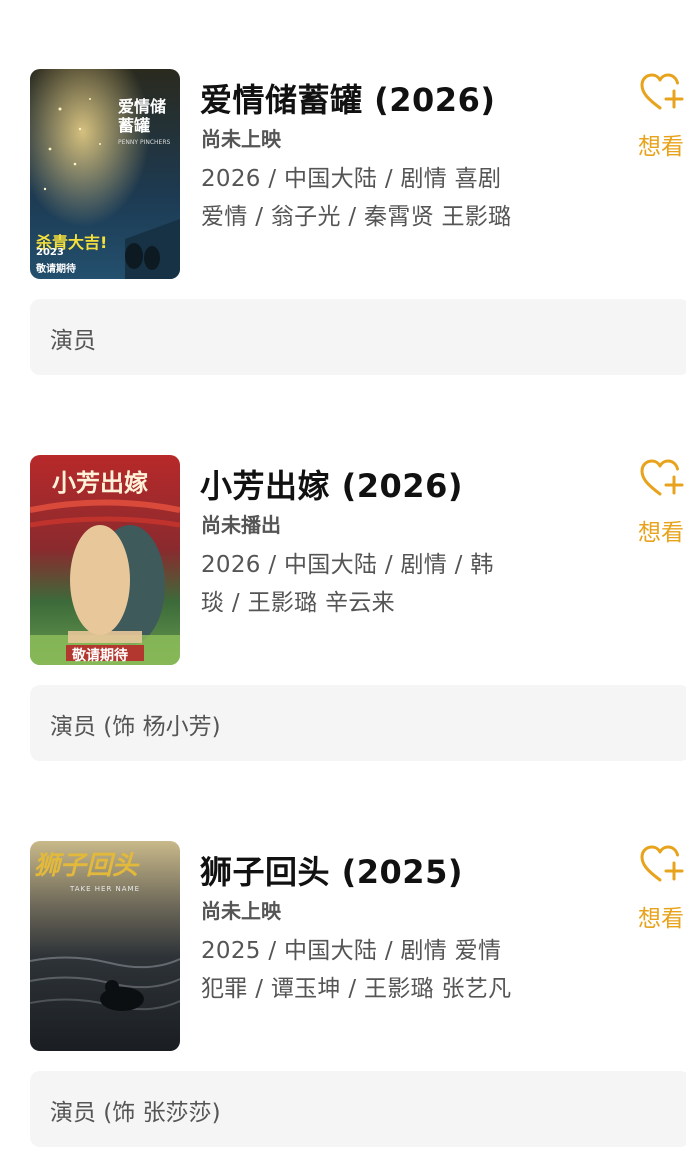 Image resolution: width=686 pixels, height=1151 pixels. Describe the element at coordinates (351, 179) in the screenshot. I see `movie-meta-line1: 2026 / 中国大陆 / 剧情 喜剧` at that location.